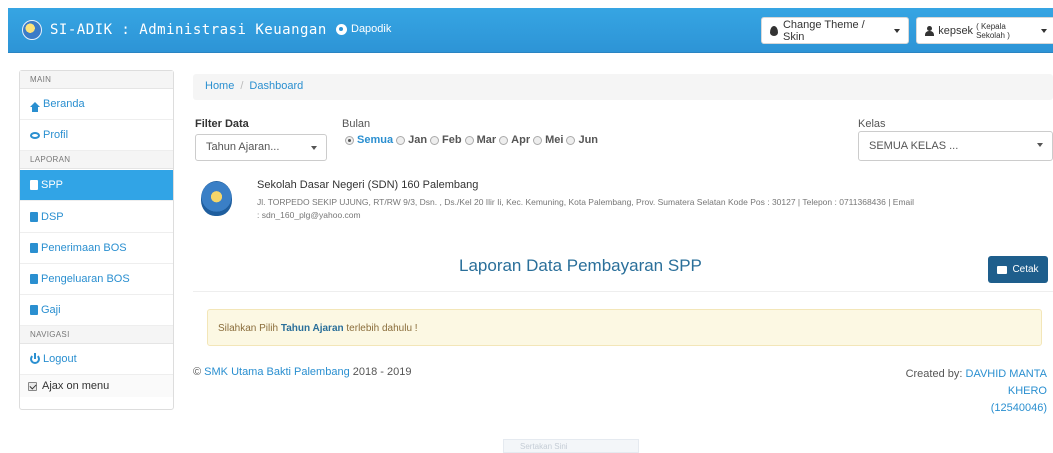 This screenshot has height=453, width=1053. Describe the element at coordinates (52, 217) in the screenshot. I see `sidebar-item-label: DSP` at that location.